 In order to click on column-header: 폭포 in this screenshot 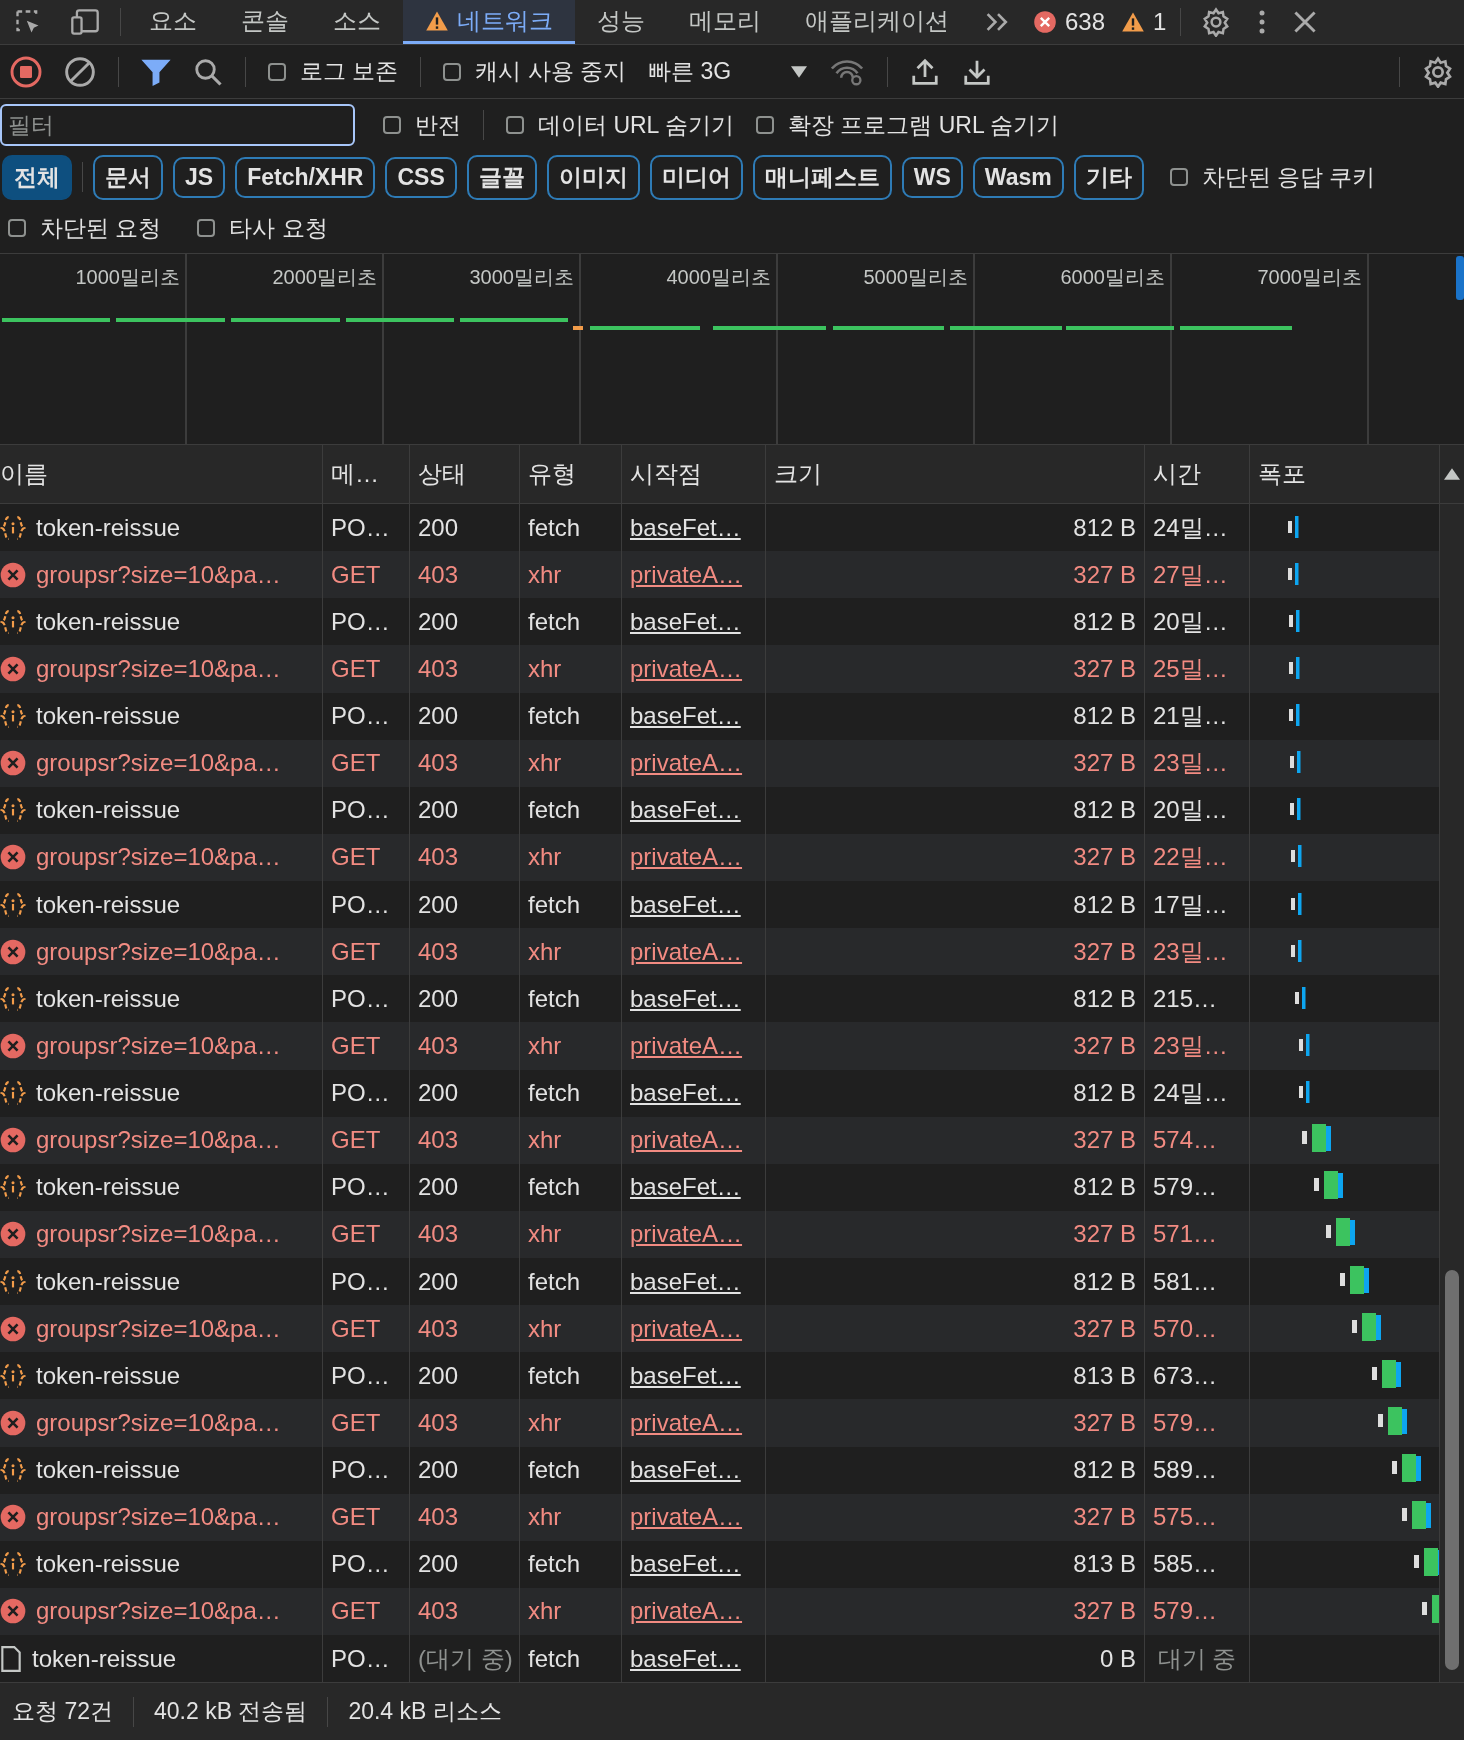, I will do `click(1345, 474)`.